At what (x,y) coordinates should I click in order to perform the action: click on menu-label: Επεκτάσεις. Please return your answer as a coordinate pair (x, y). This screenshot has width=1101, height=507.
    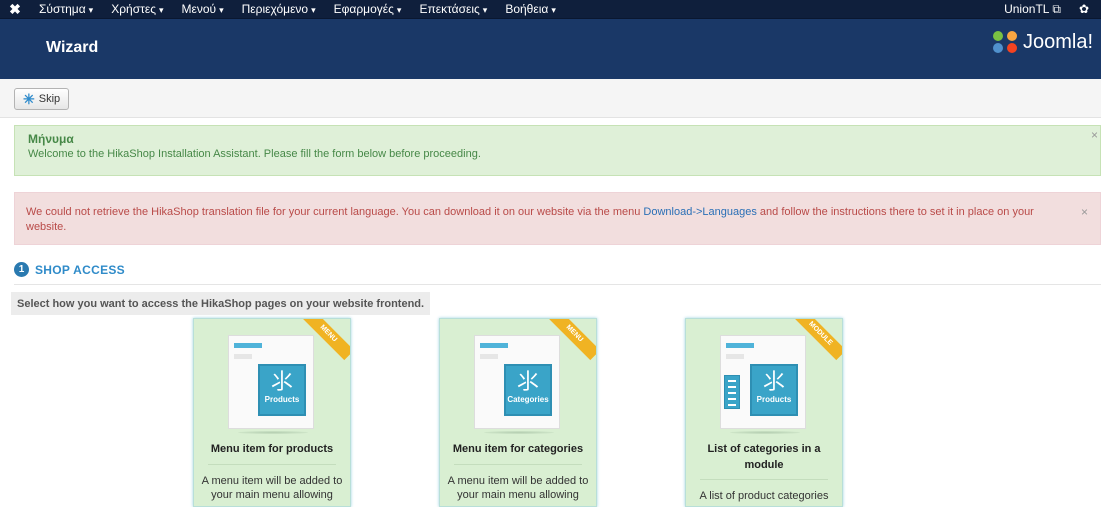
    Looking at the image, I should click on (449, 9).